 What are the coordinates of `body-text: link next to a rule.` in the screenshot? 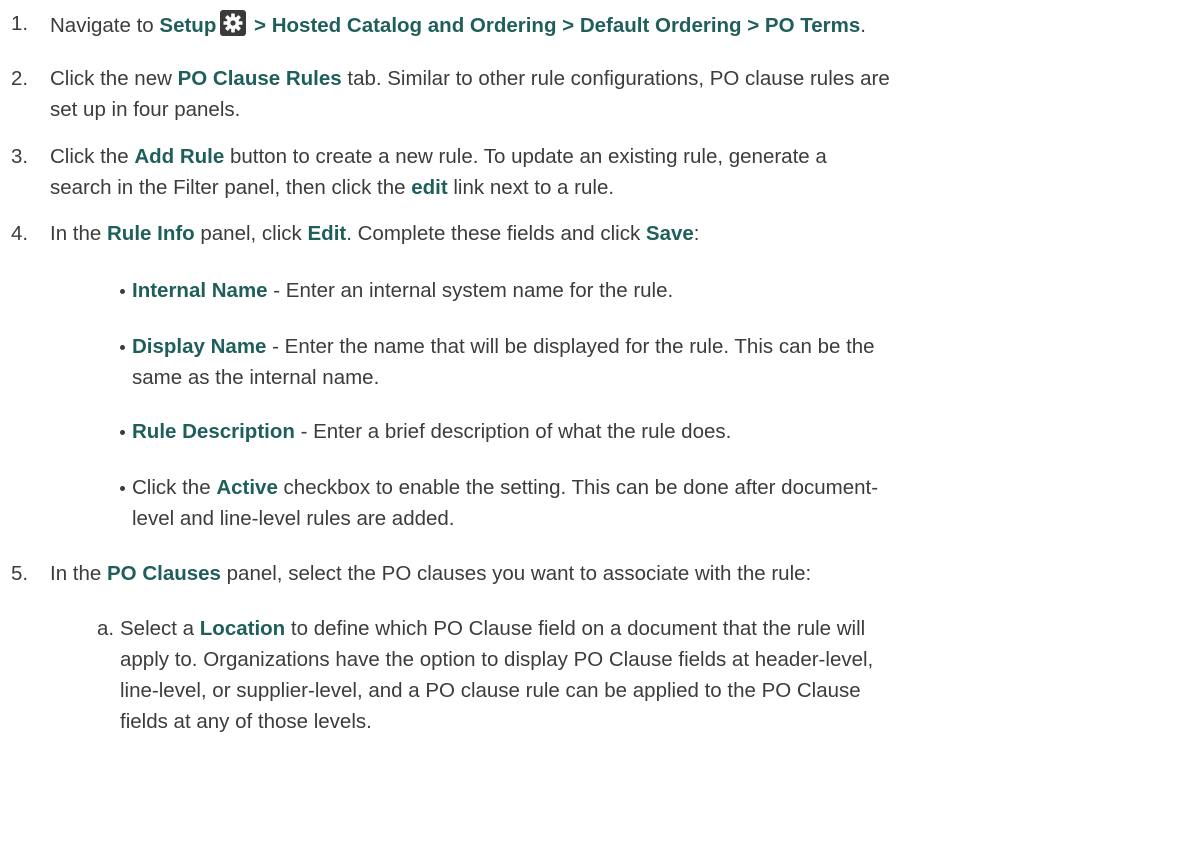 It's located at (531, 187).